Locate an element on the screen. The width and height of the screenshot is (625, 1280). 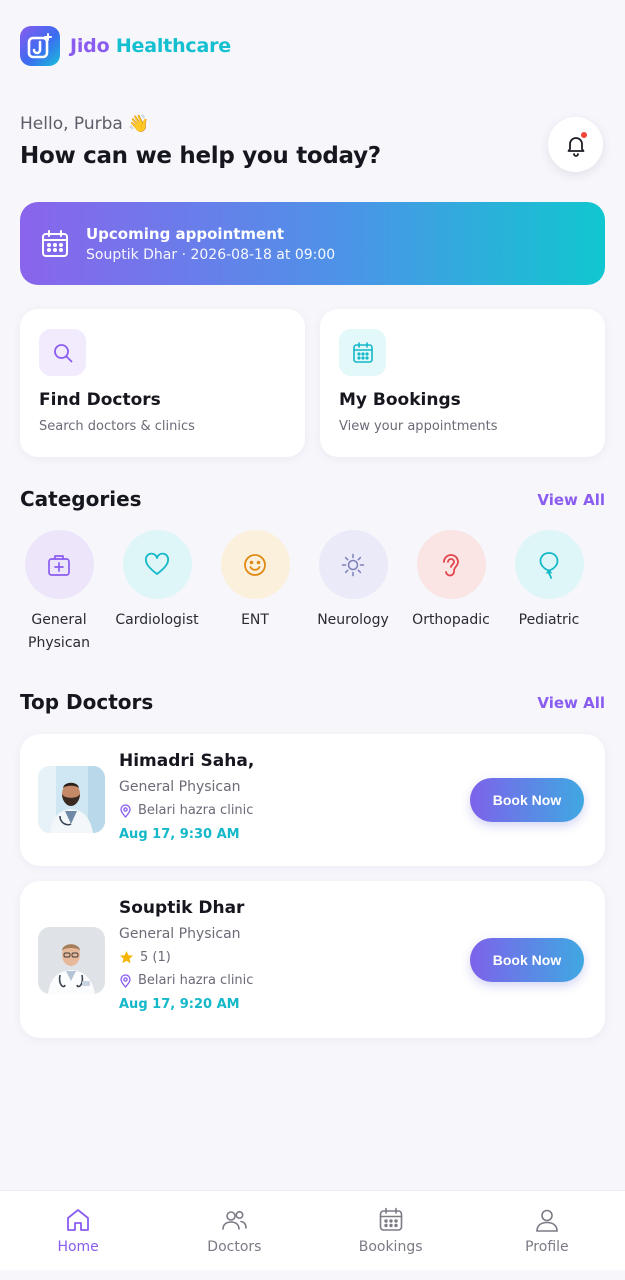
app-logo-icon is located at coordinates (40, 46).